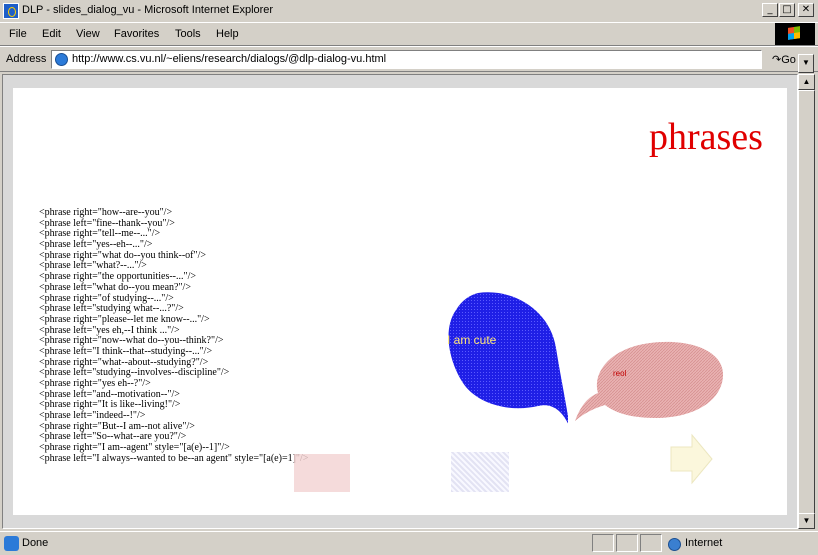  I want to click on status-bar: Done Internet, so click(409, 543).